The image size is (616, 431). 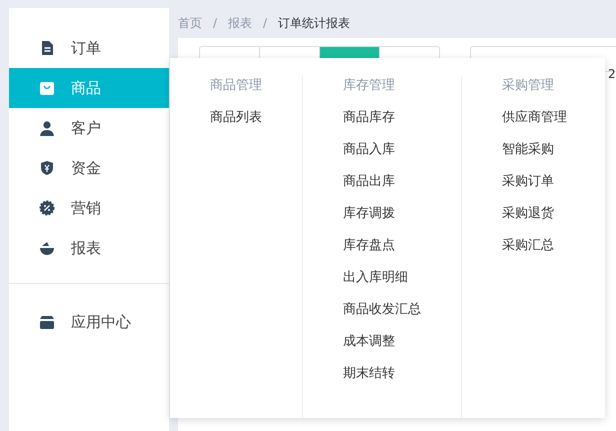 What do you see at coordinates (47, 322) in the screenshot?
I see `store-icon` at bounding box center [47, 322].